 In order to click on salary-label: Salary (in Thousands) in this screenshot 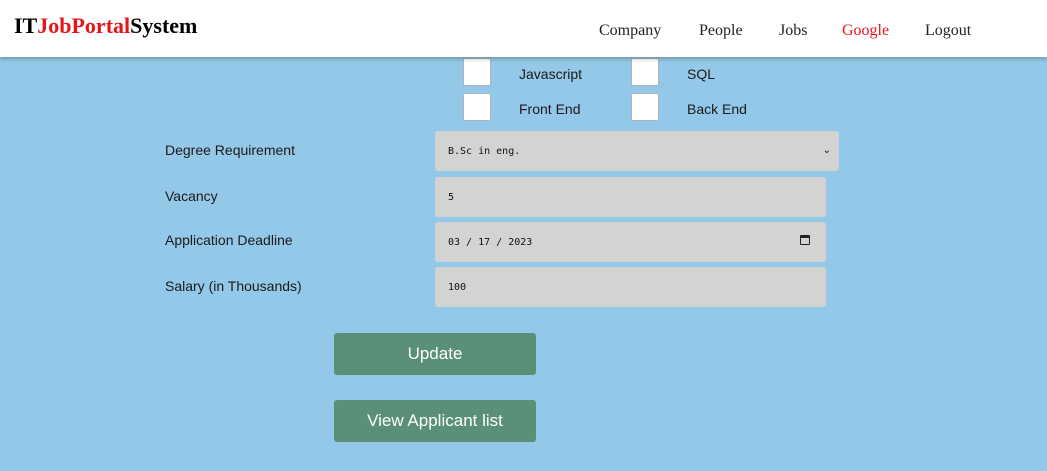, I will do `click(233, 286)`.